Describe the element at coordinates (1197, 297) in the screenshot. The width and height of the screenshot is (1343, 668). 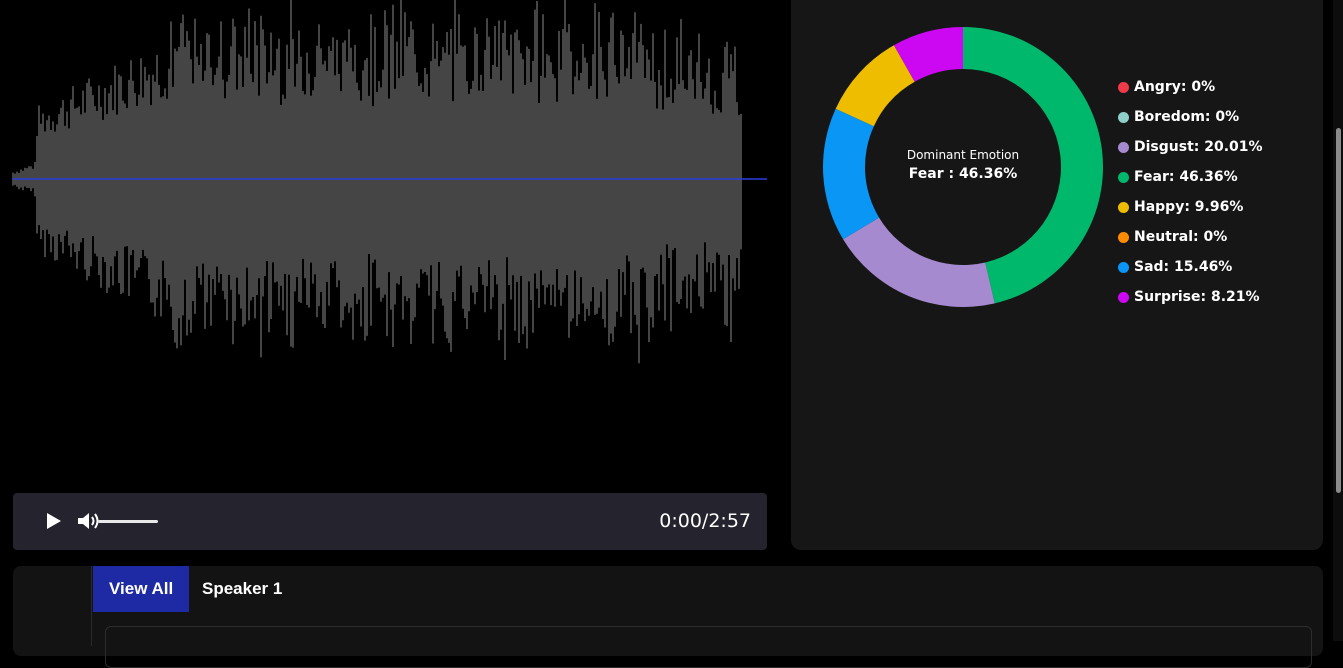
I see `legend-label: Surprise: 8.21%` at that location.